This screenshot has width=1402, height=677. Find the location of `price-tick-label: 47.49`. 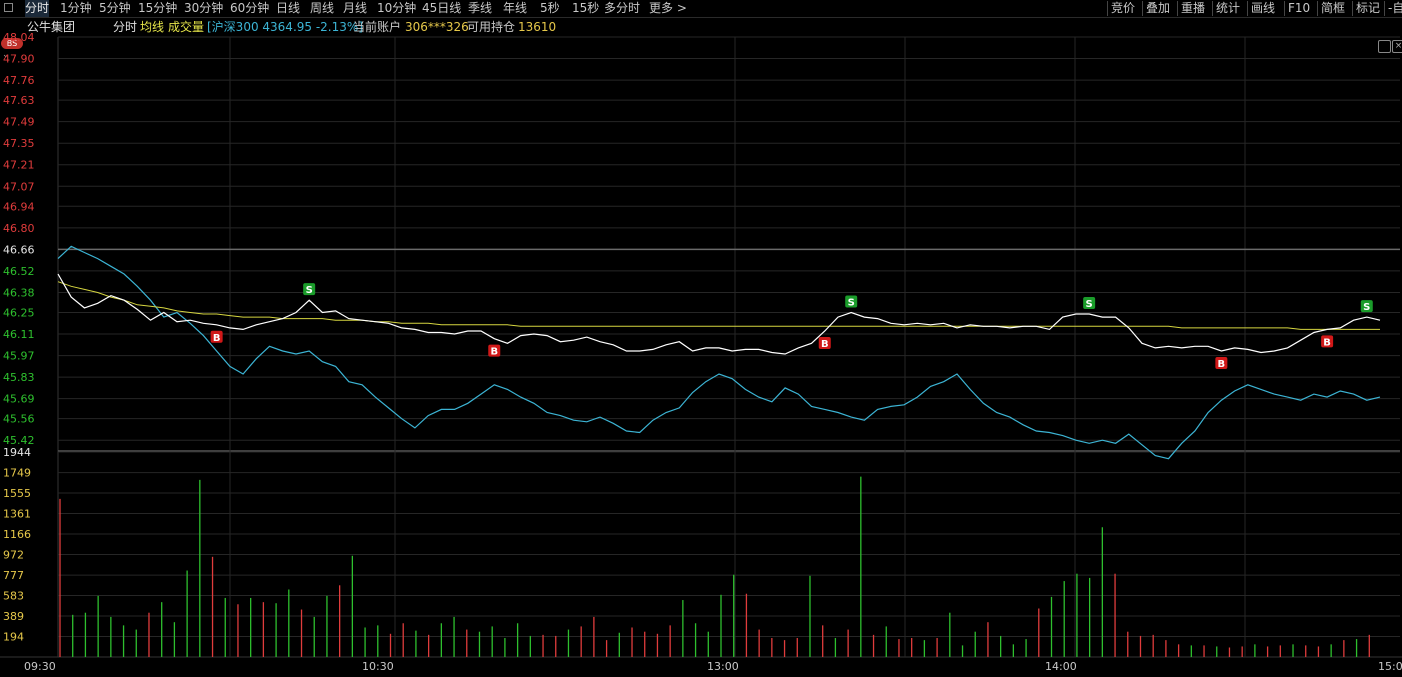

price-tick-label: 47.49 is located at coordinates (19, 122).